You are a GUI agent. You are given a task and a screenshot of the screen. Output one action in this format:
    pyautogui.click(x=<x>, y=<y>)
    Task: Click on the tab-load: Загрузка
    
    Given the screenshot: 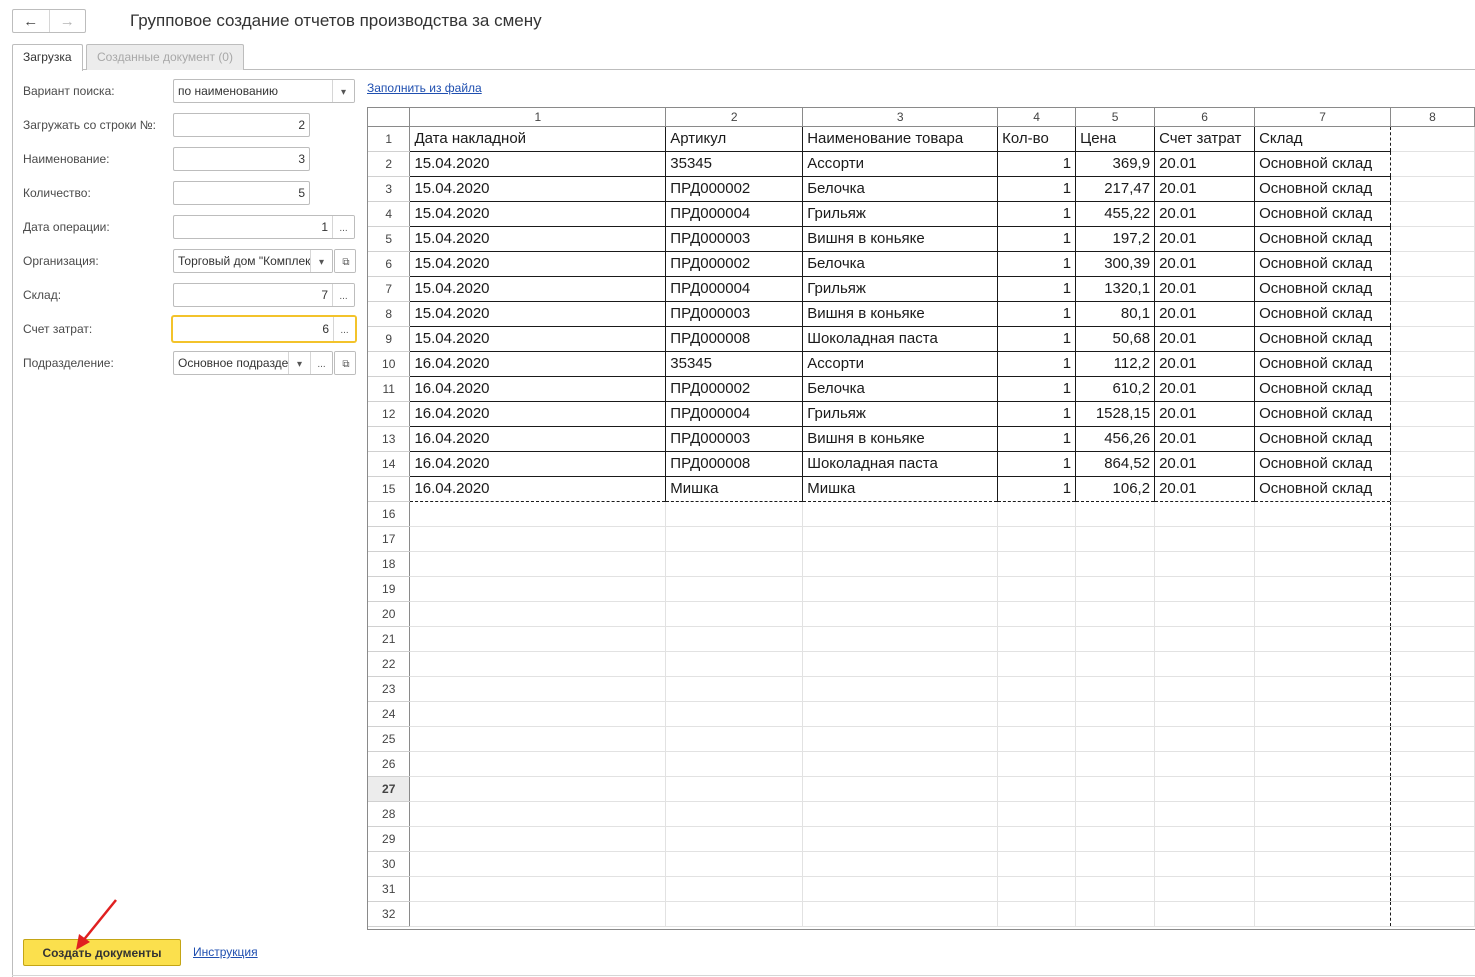 What is the action you would take?
    pyautogui.click(x=47, y=57)
    